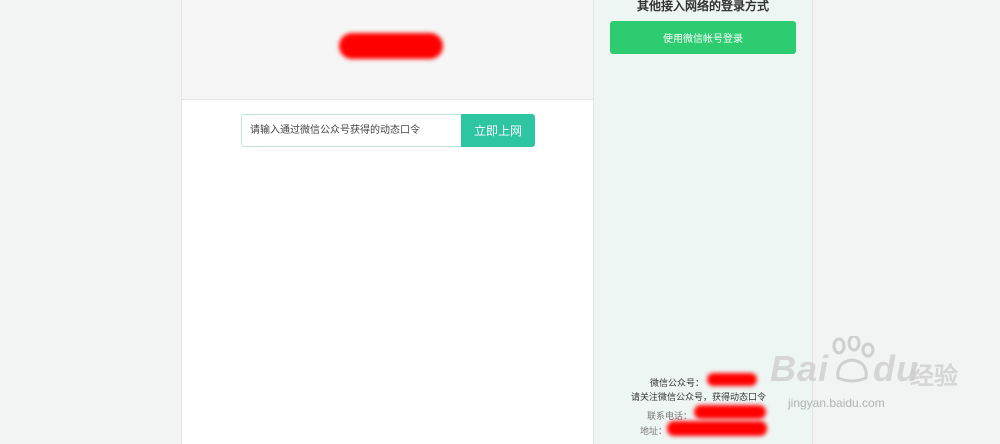 This screenshot has width=1000, height=444. Describe the element at coordinates (730, 412) in the screenshot. I see `redacted-phone` at that location.